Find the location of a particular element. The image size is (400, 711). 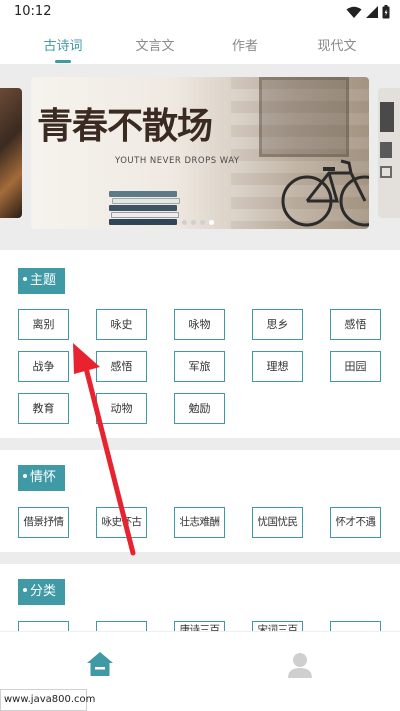

section-title-theme: 主题 is located at coordinates (41, 281).